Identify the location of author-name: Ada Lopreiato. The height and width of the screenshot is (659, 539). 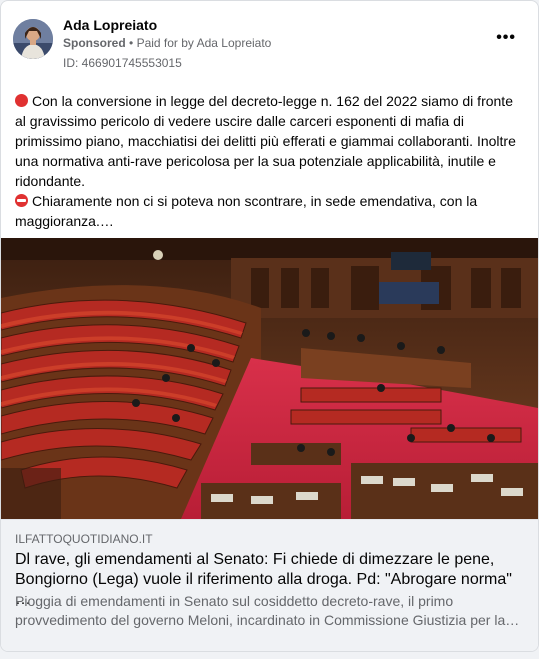
(110, 25).